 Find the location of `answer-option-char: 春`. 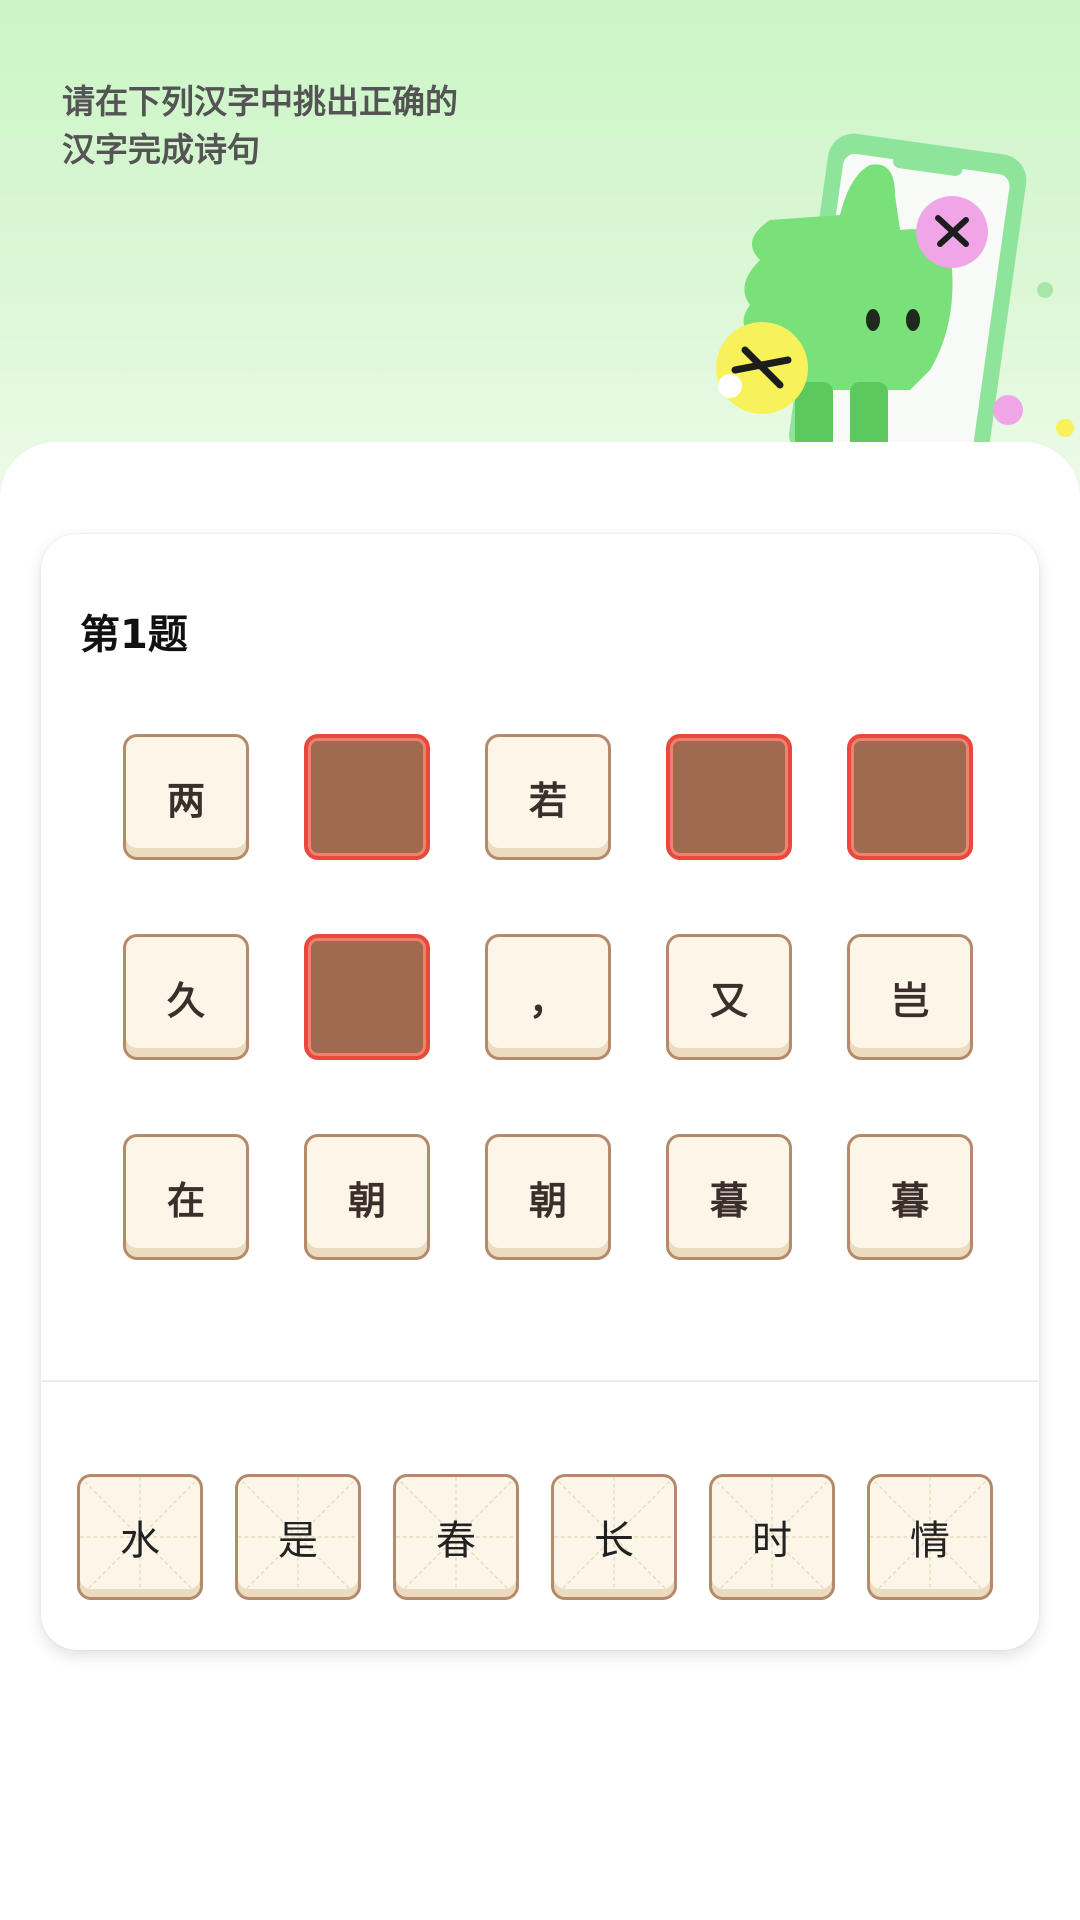

answer-option-char: 春 is located at coordinates (456, 1541).